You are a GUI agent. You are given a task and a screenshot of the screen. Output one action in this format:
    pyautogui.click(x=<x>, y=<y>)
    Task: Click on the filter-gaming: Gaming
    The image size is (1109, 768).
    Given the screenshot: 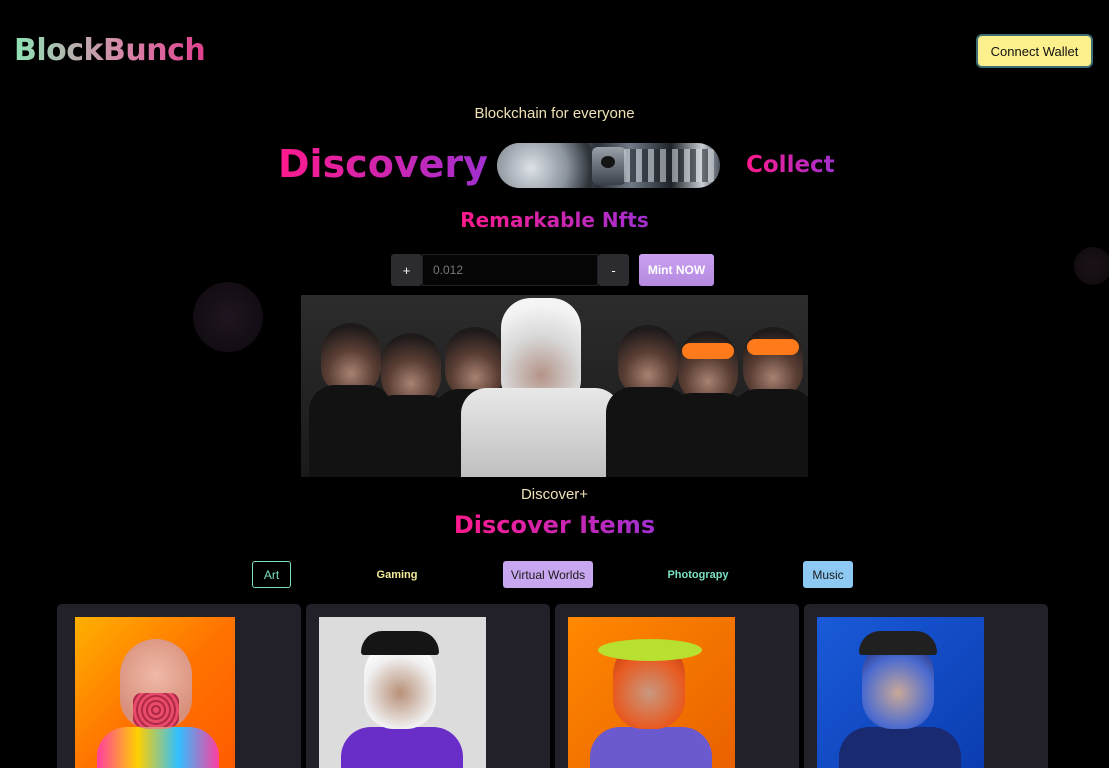 What is the action you would take?
    pyautogui.click(x=397, y=574)
    